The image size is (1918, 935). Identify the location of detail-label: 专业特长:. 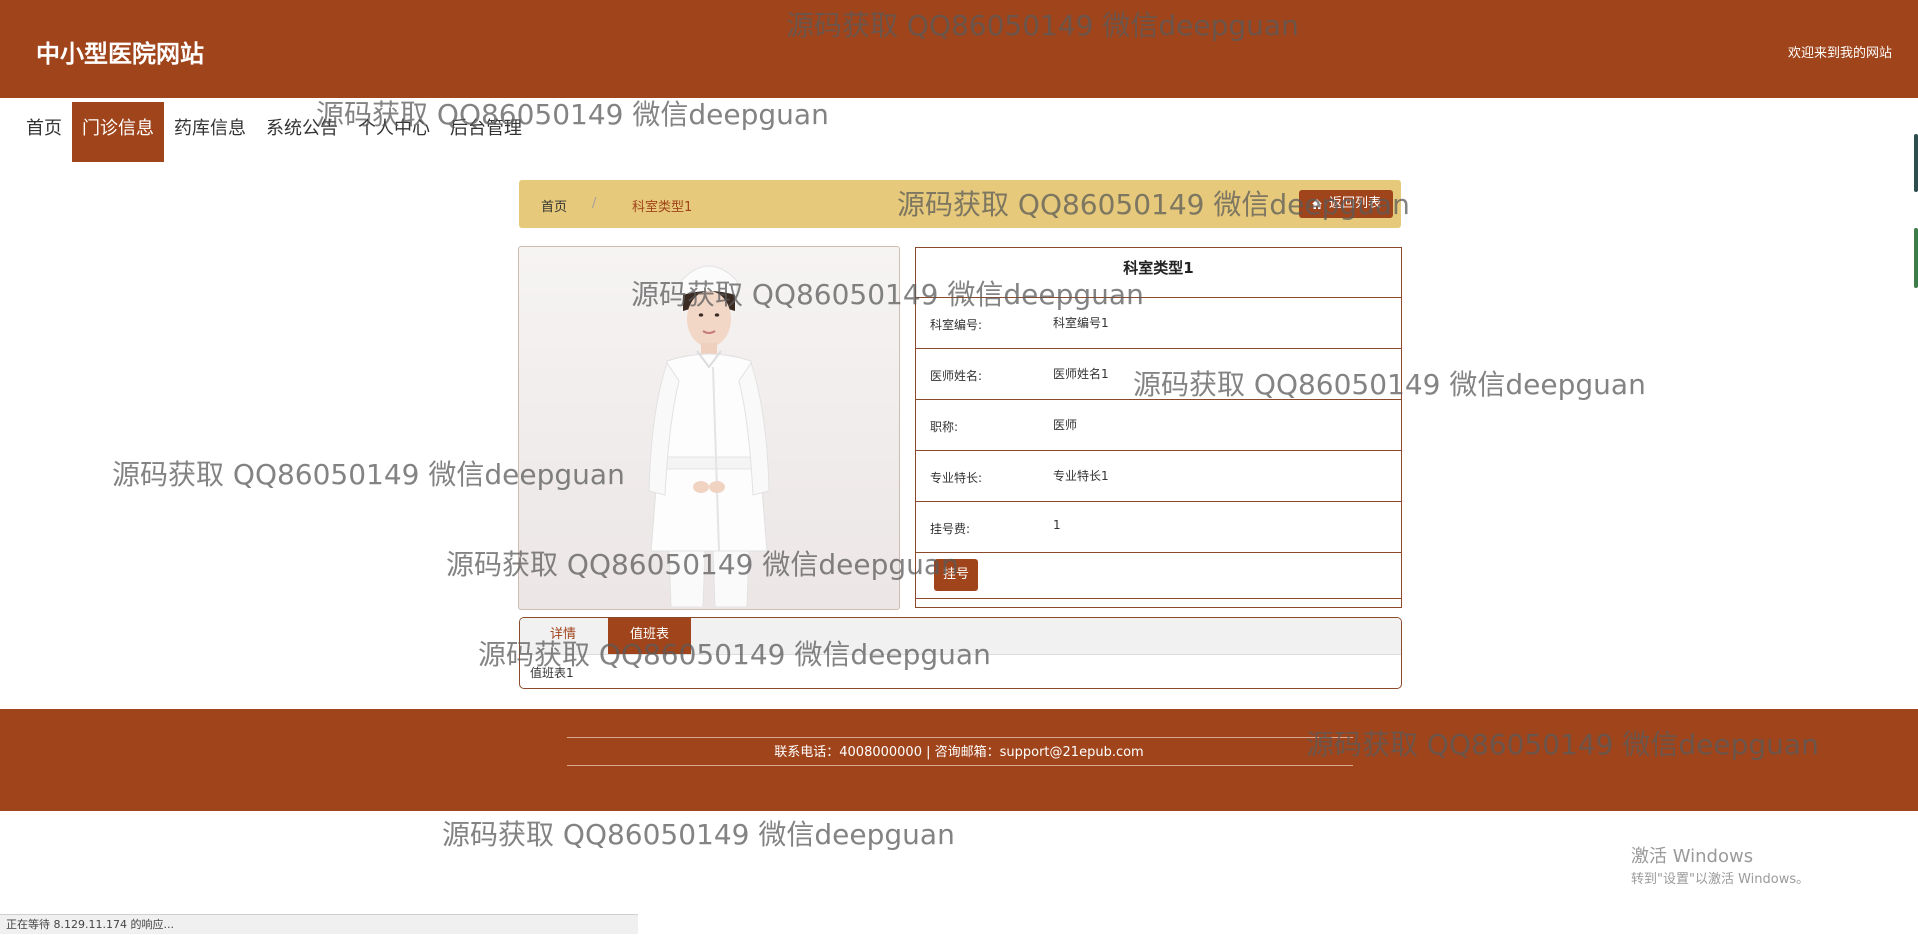
(956, 478).